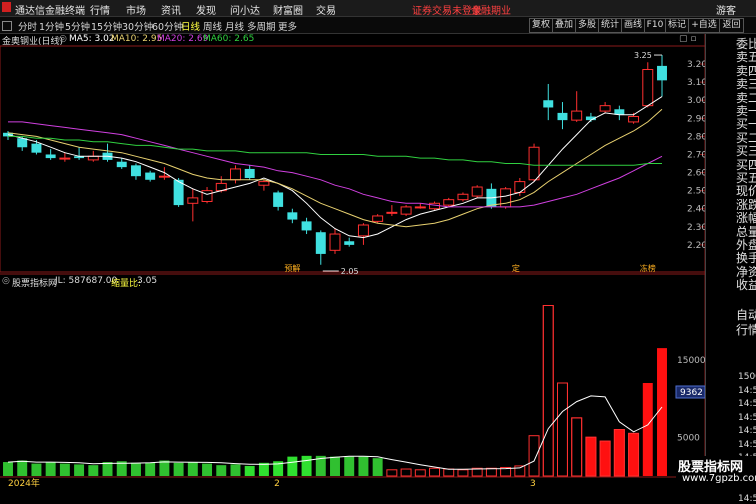  Describe the element at coordinates (716, 471) in the screenshot. I see `watermark: 股票指标网 www.7gpzb.com` at that location.